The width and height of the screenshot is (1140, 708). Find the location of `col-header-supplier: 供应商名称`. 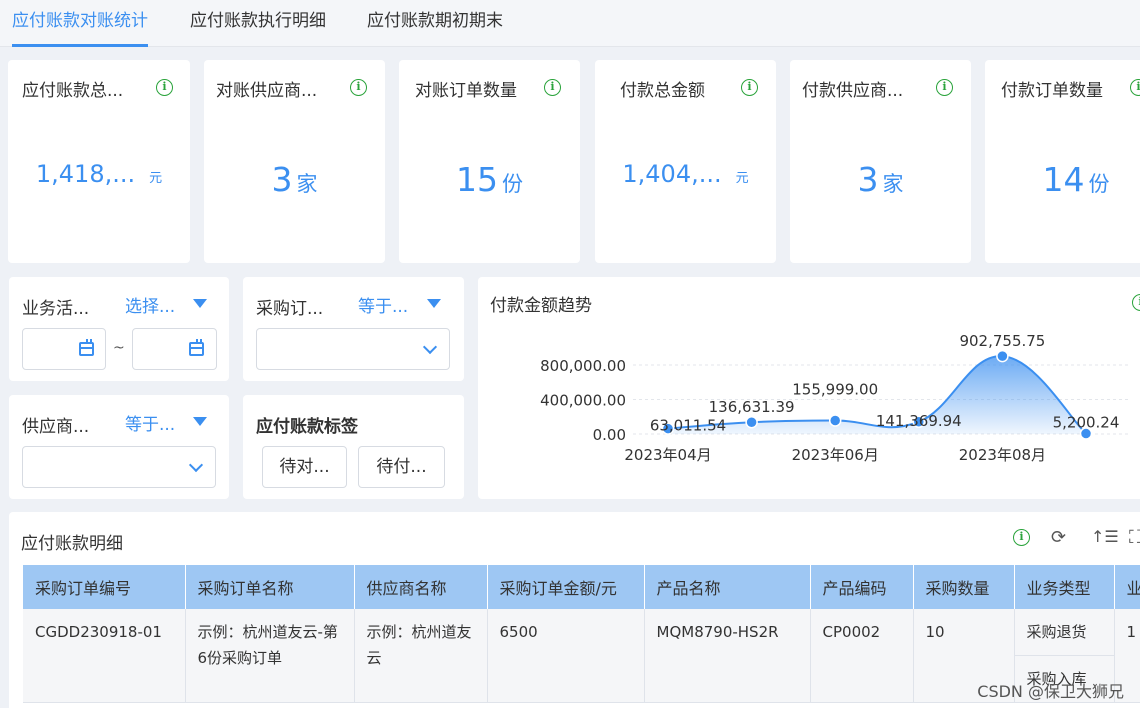

col-header-supplier: 供应商名称 is located at coordinates (421, 587).